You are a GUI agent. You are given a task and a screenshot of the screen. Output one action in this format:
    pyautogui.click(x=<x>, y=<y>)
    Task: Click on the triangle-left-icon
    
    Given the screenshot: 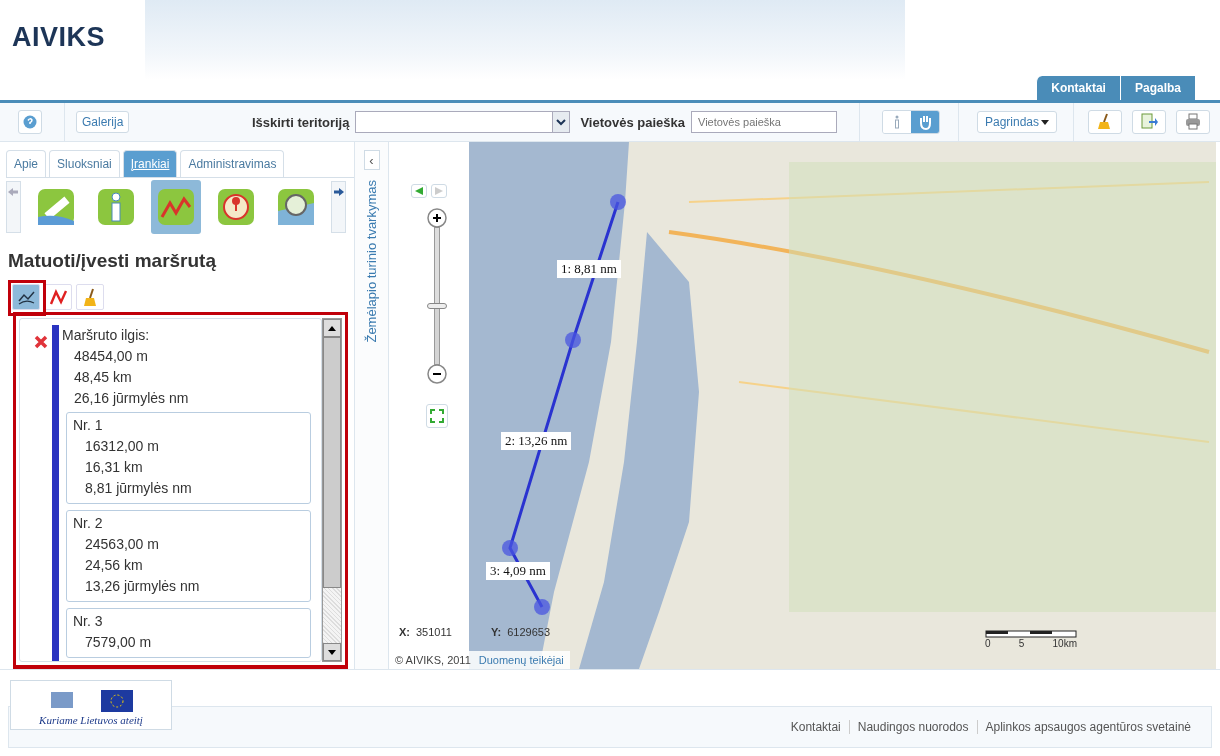 What is the action you would take?
    pyautogui.click(x=419, y=191)
    